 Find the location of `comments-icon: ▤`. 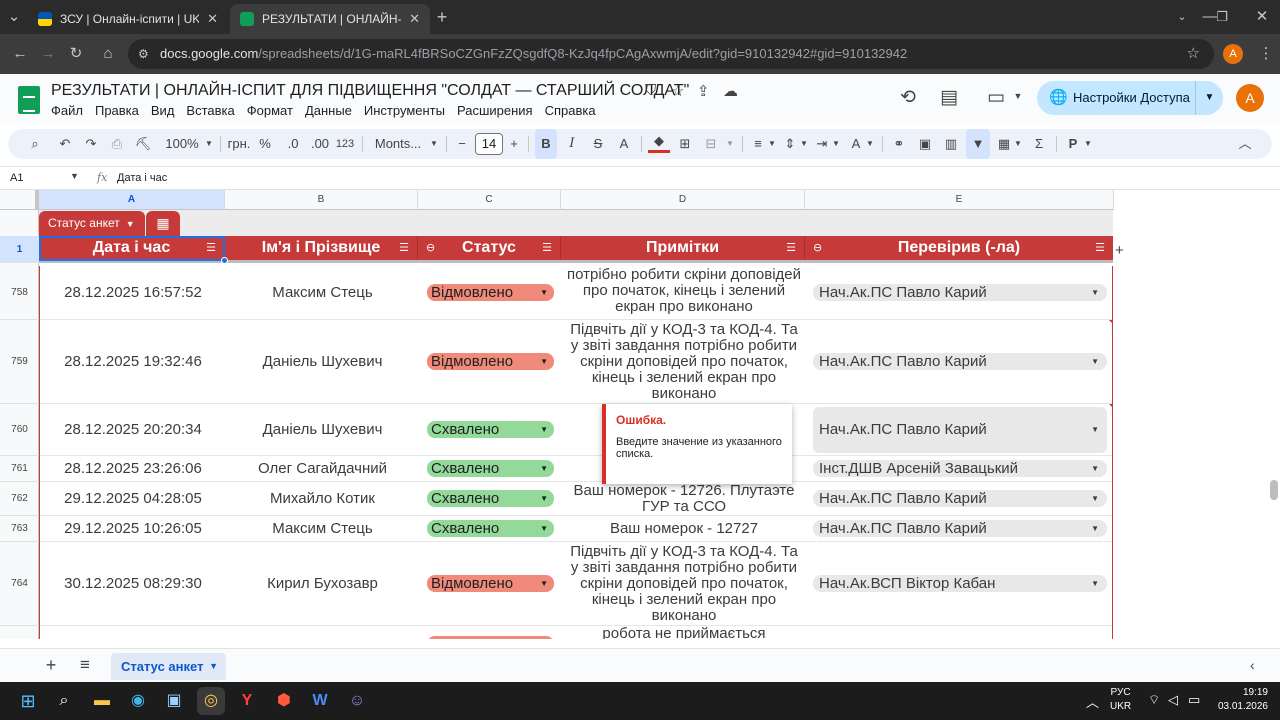

comments-icon: ▤ is located at coordinates (949, 97).